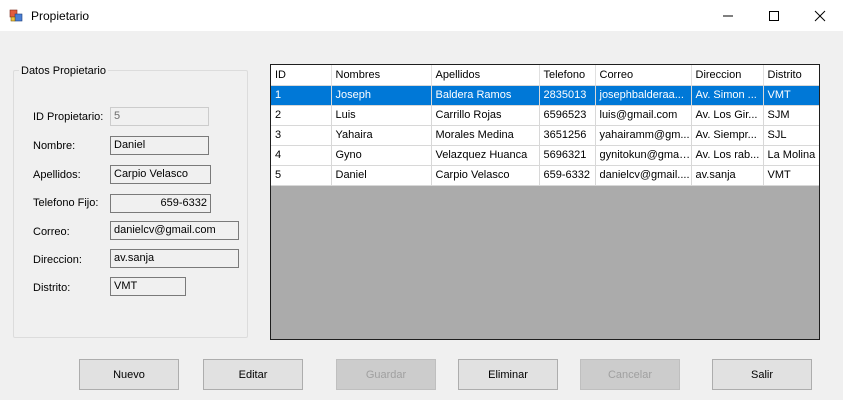  What do you see at coordinates (301, 135) in the screenshot?
I see `cell-id: 3` at bounding box center [301, 135].